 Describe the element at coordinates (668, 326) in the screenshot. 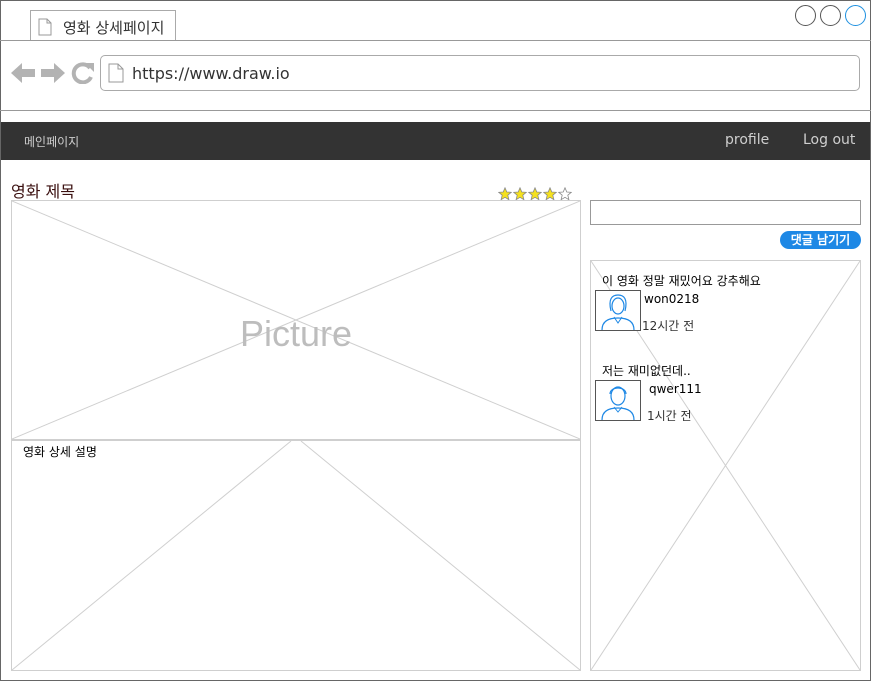

I see `comment-time: 12시간 전` at that location.